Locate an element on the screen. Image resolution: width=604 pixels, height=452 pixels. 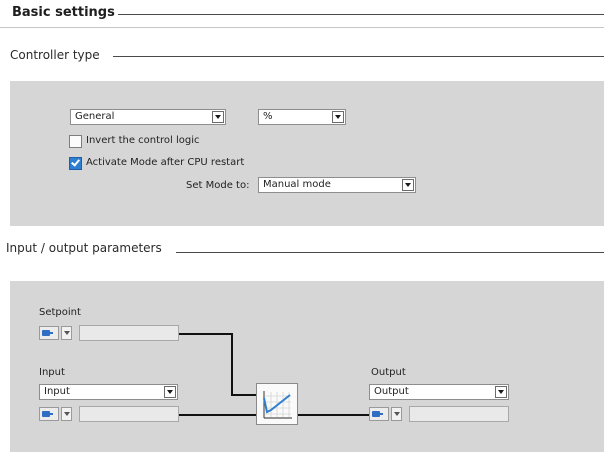
input-connector is located at coordinates (217, 415).